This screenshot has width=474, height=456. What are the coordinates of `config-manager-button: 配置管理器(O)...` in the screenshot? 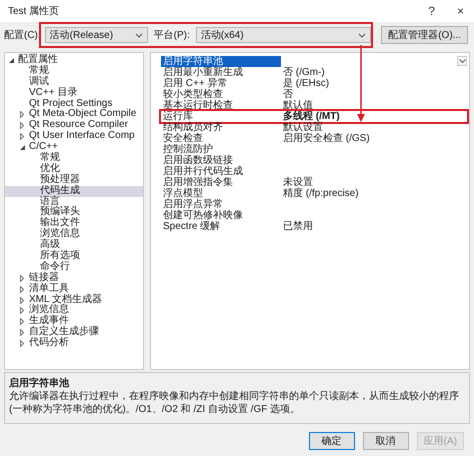 It's located at (424, 35).